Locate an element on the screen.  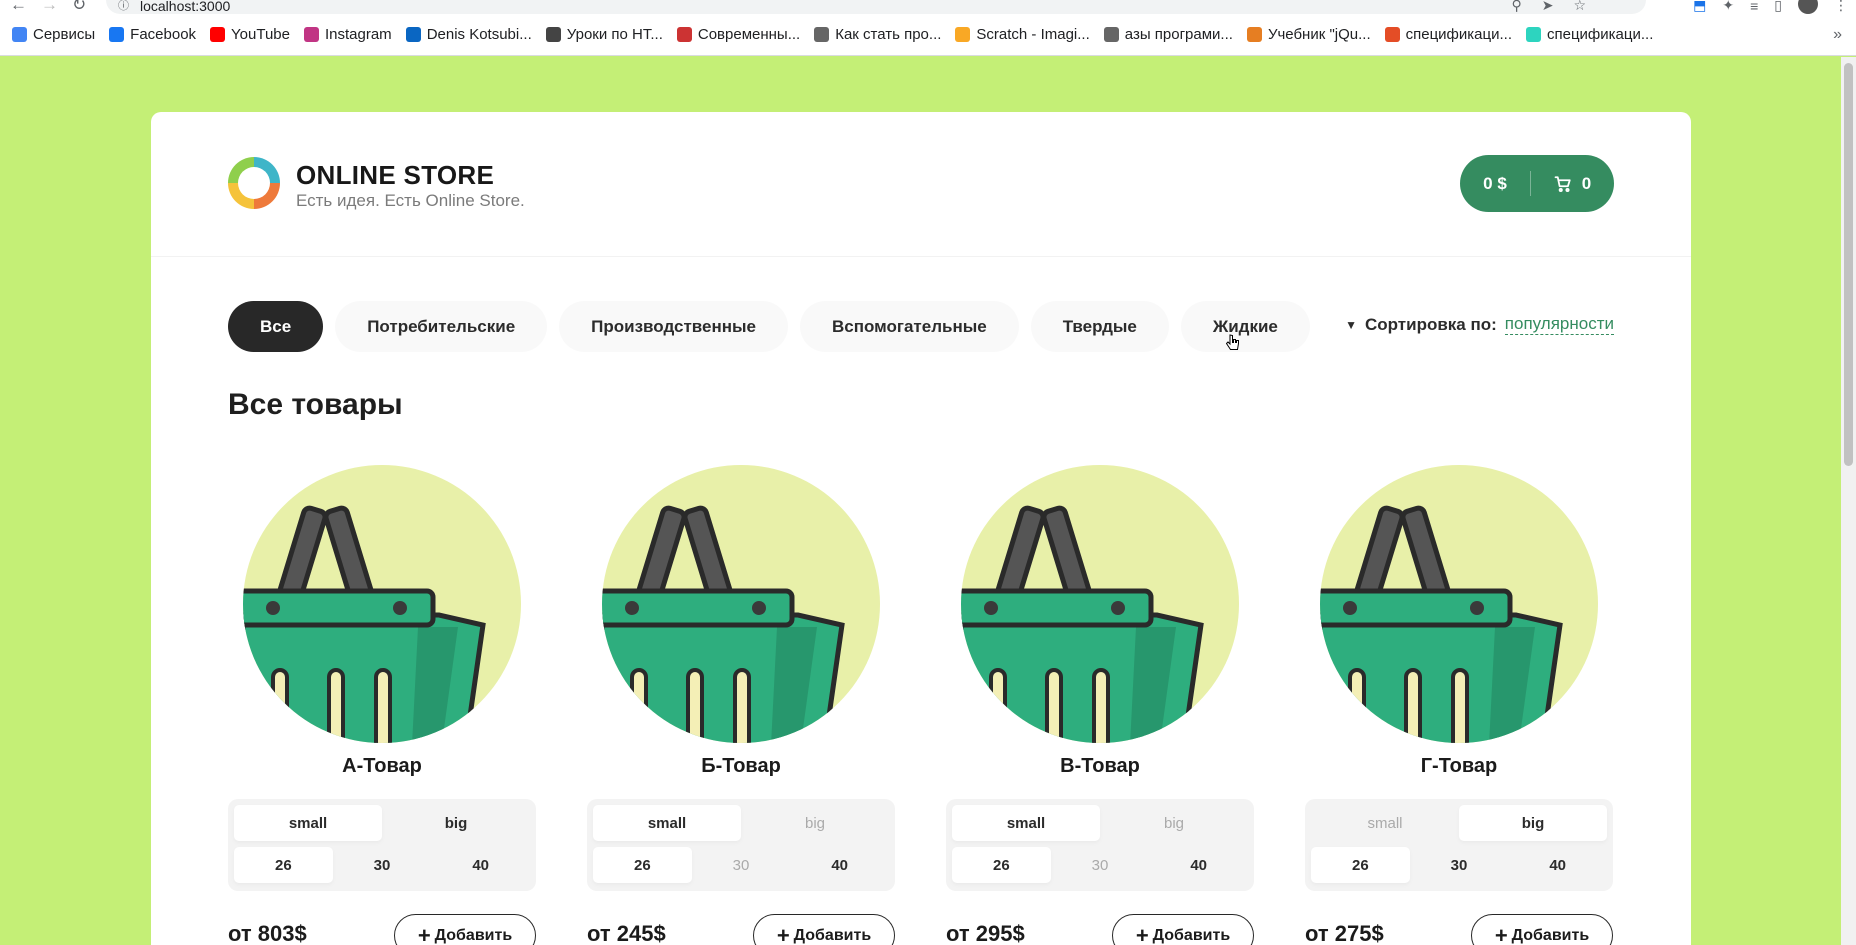
star-icon: ☆ is located at coordinates (1579, 7).